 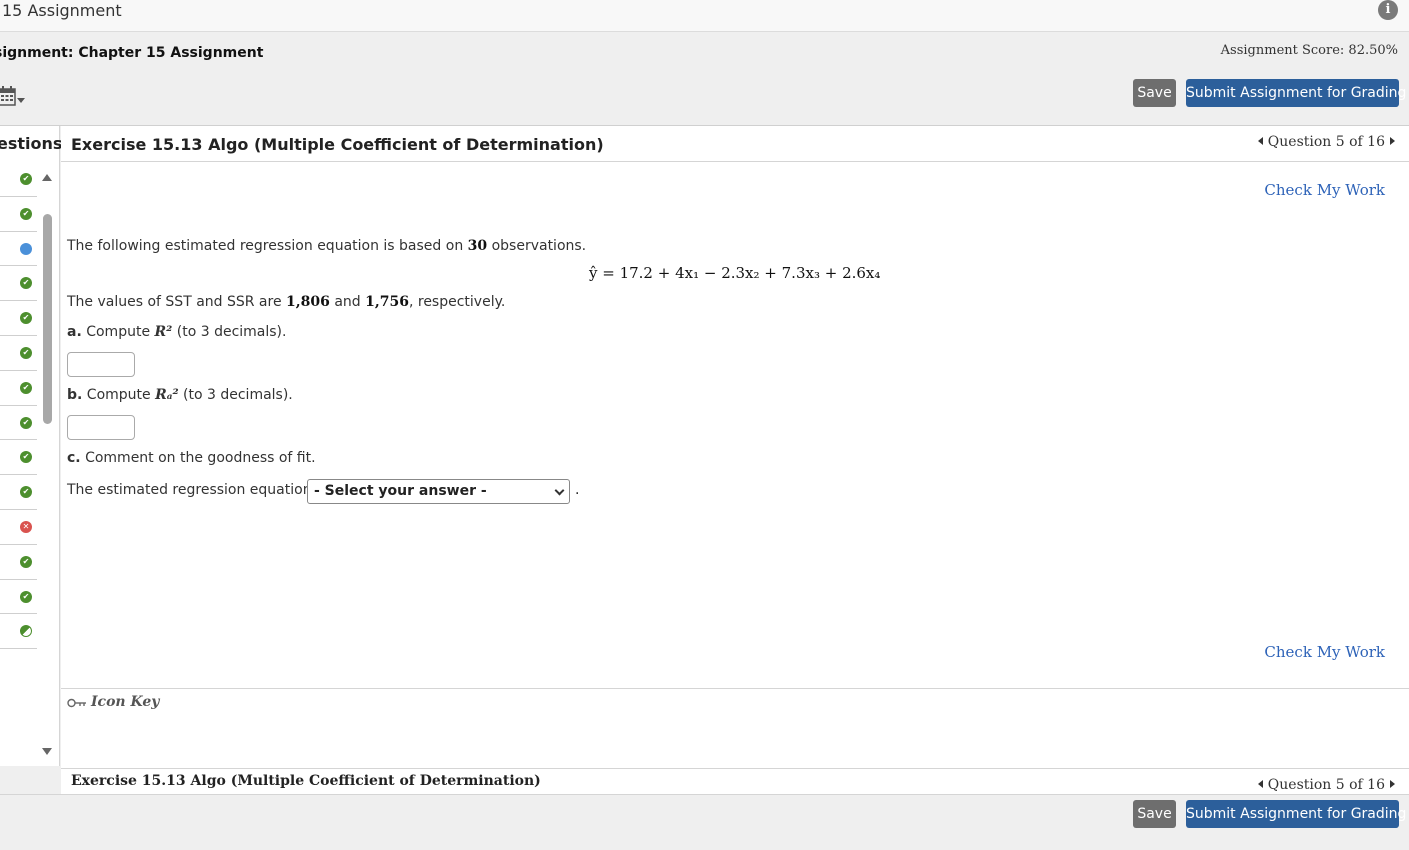 What do you see at coordinates (177, 302) in the screenshot?
I see `values-text: The values of SST and SSR are` at bounding box center [177, 302].